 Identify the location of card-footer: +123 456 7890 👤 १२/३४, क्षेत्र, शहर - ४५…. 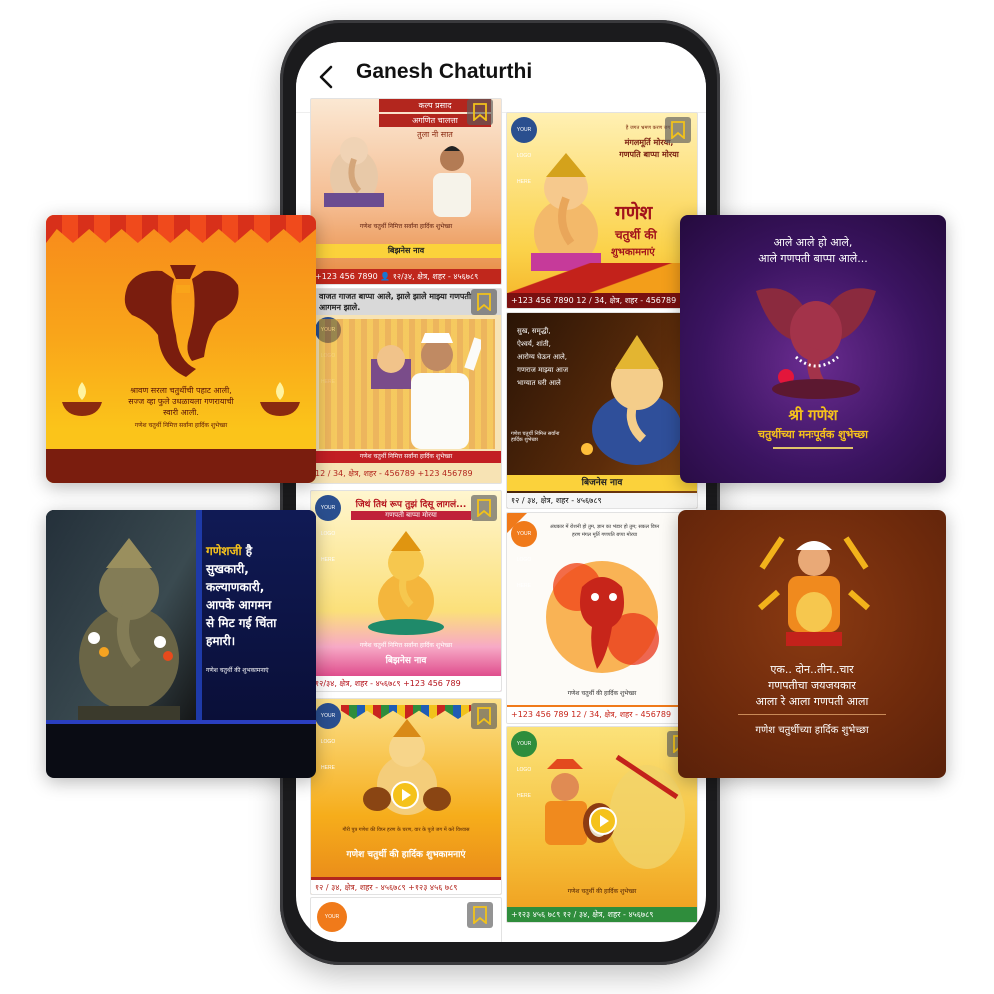
(406, 276).